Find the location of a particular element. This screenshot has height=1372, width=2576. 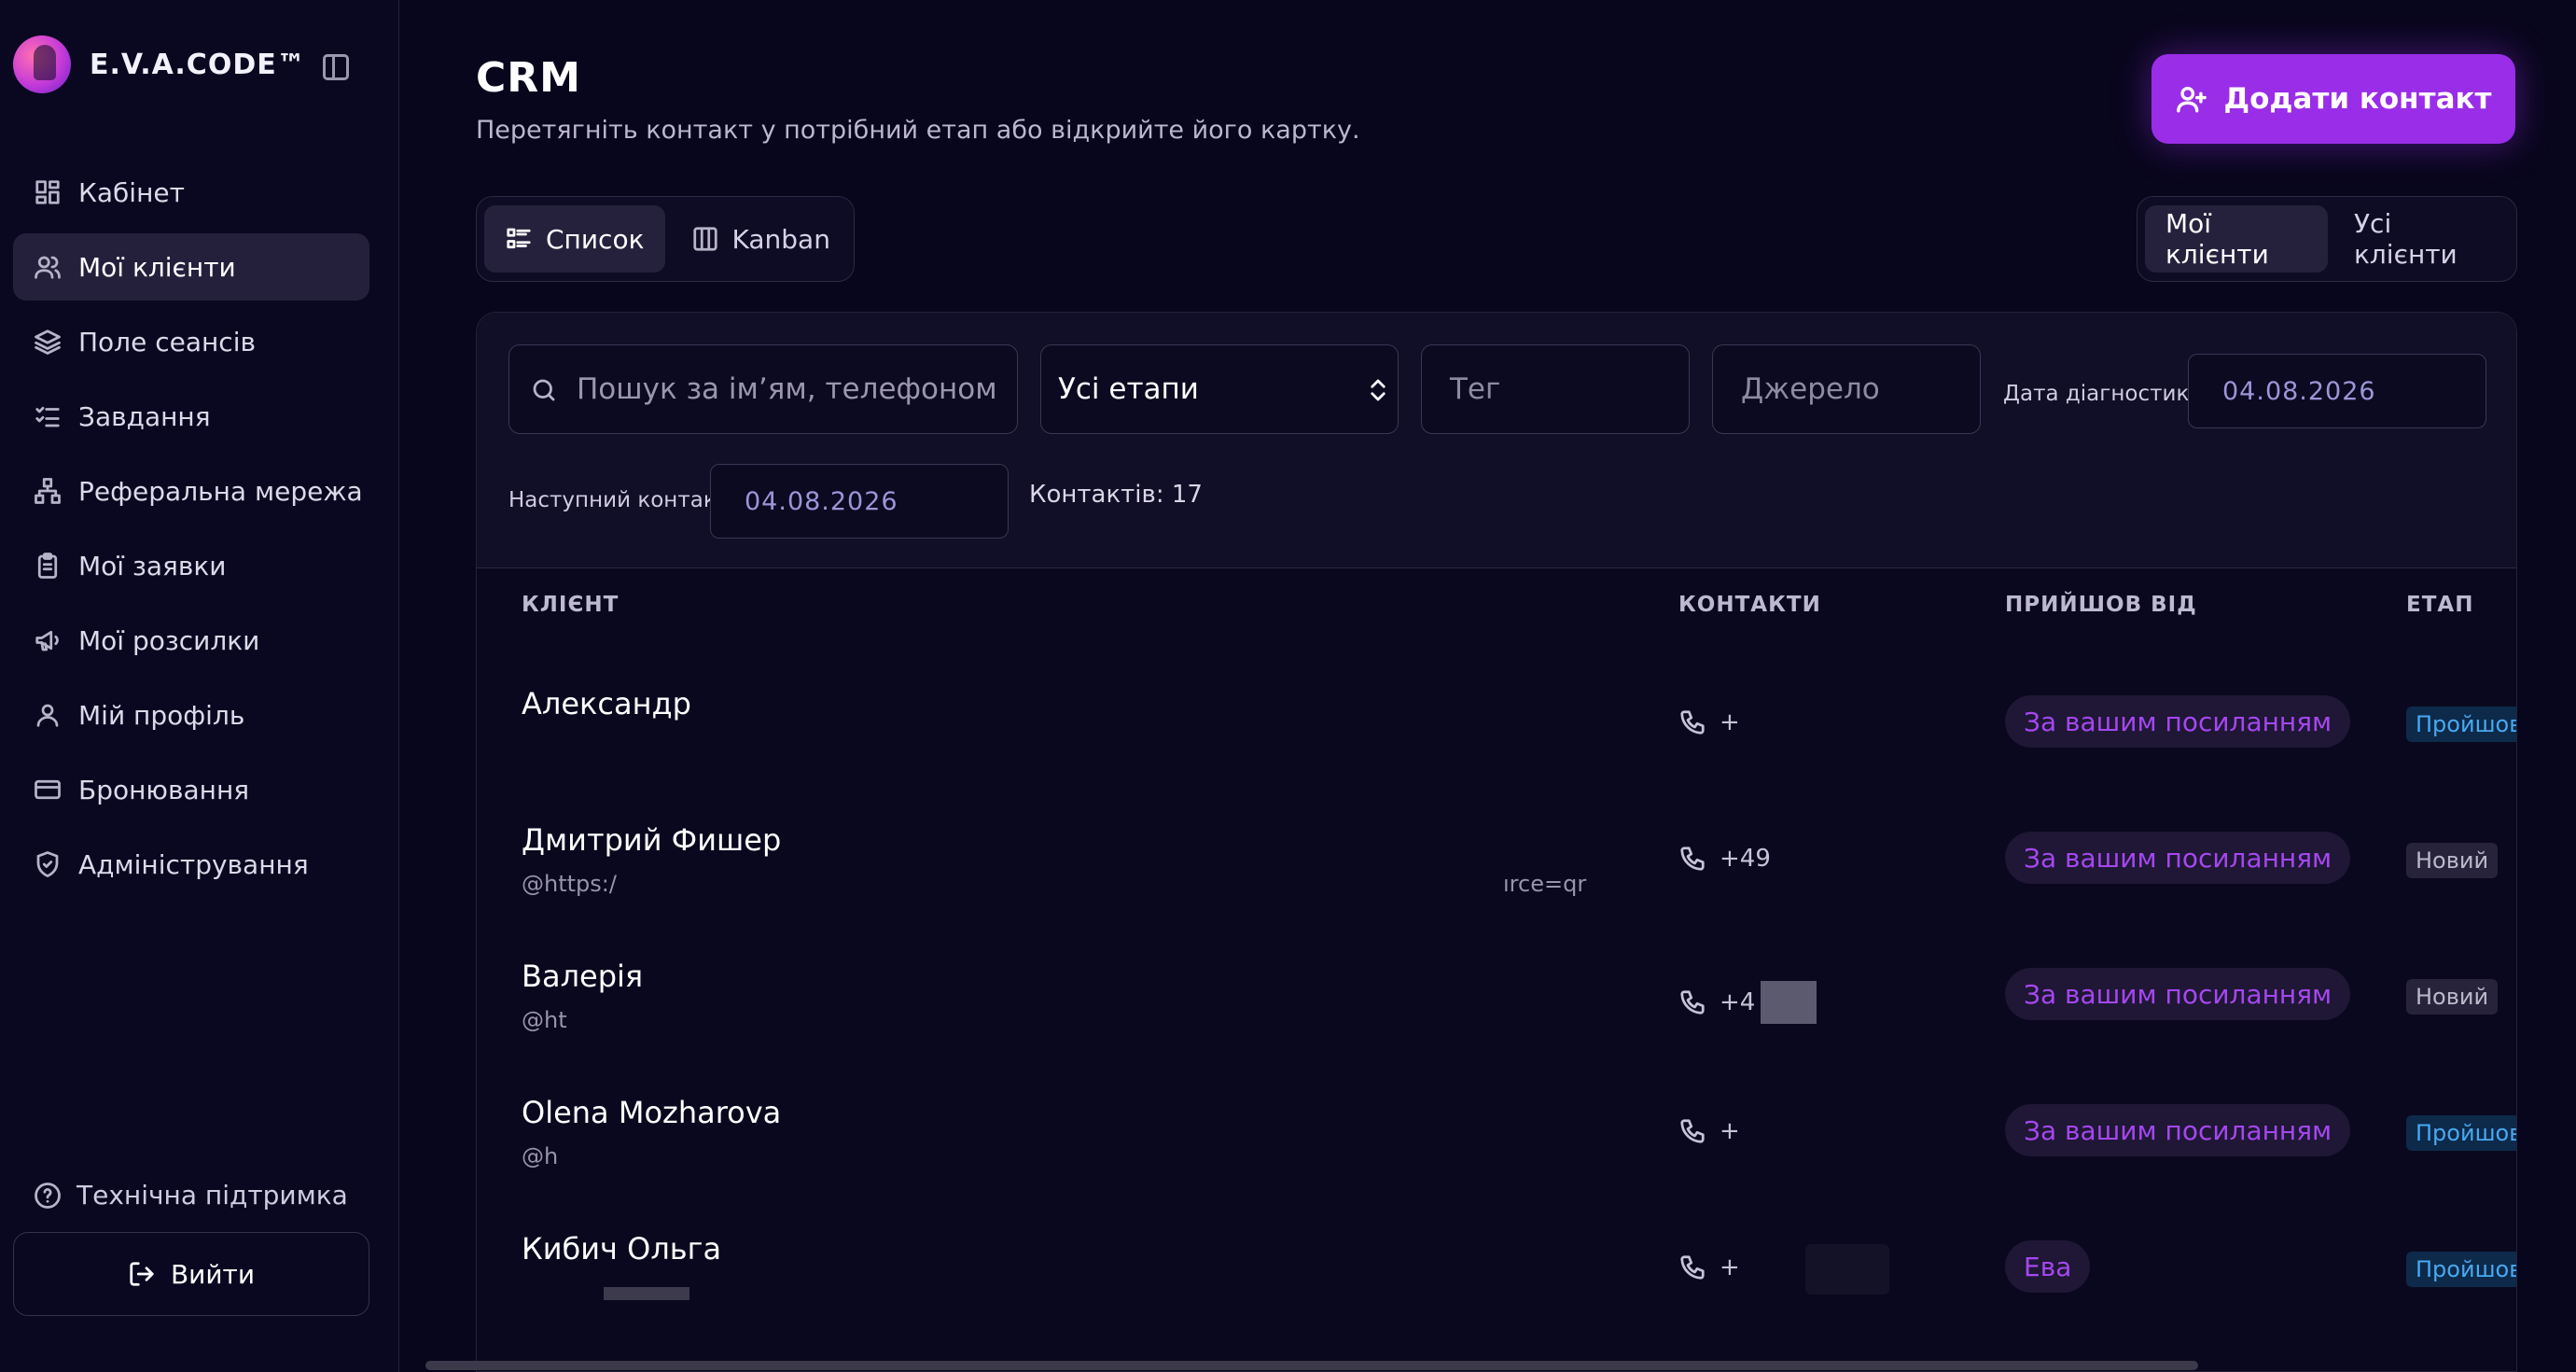

sidebar-item-admin: Адміністрування is located at coordinates (191, 864).